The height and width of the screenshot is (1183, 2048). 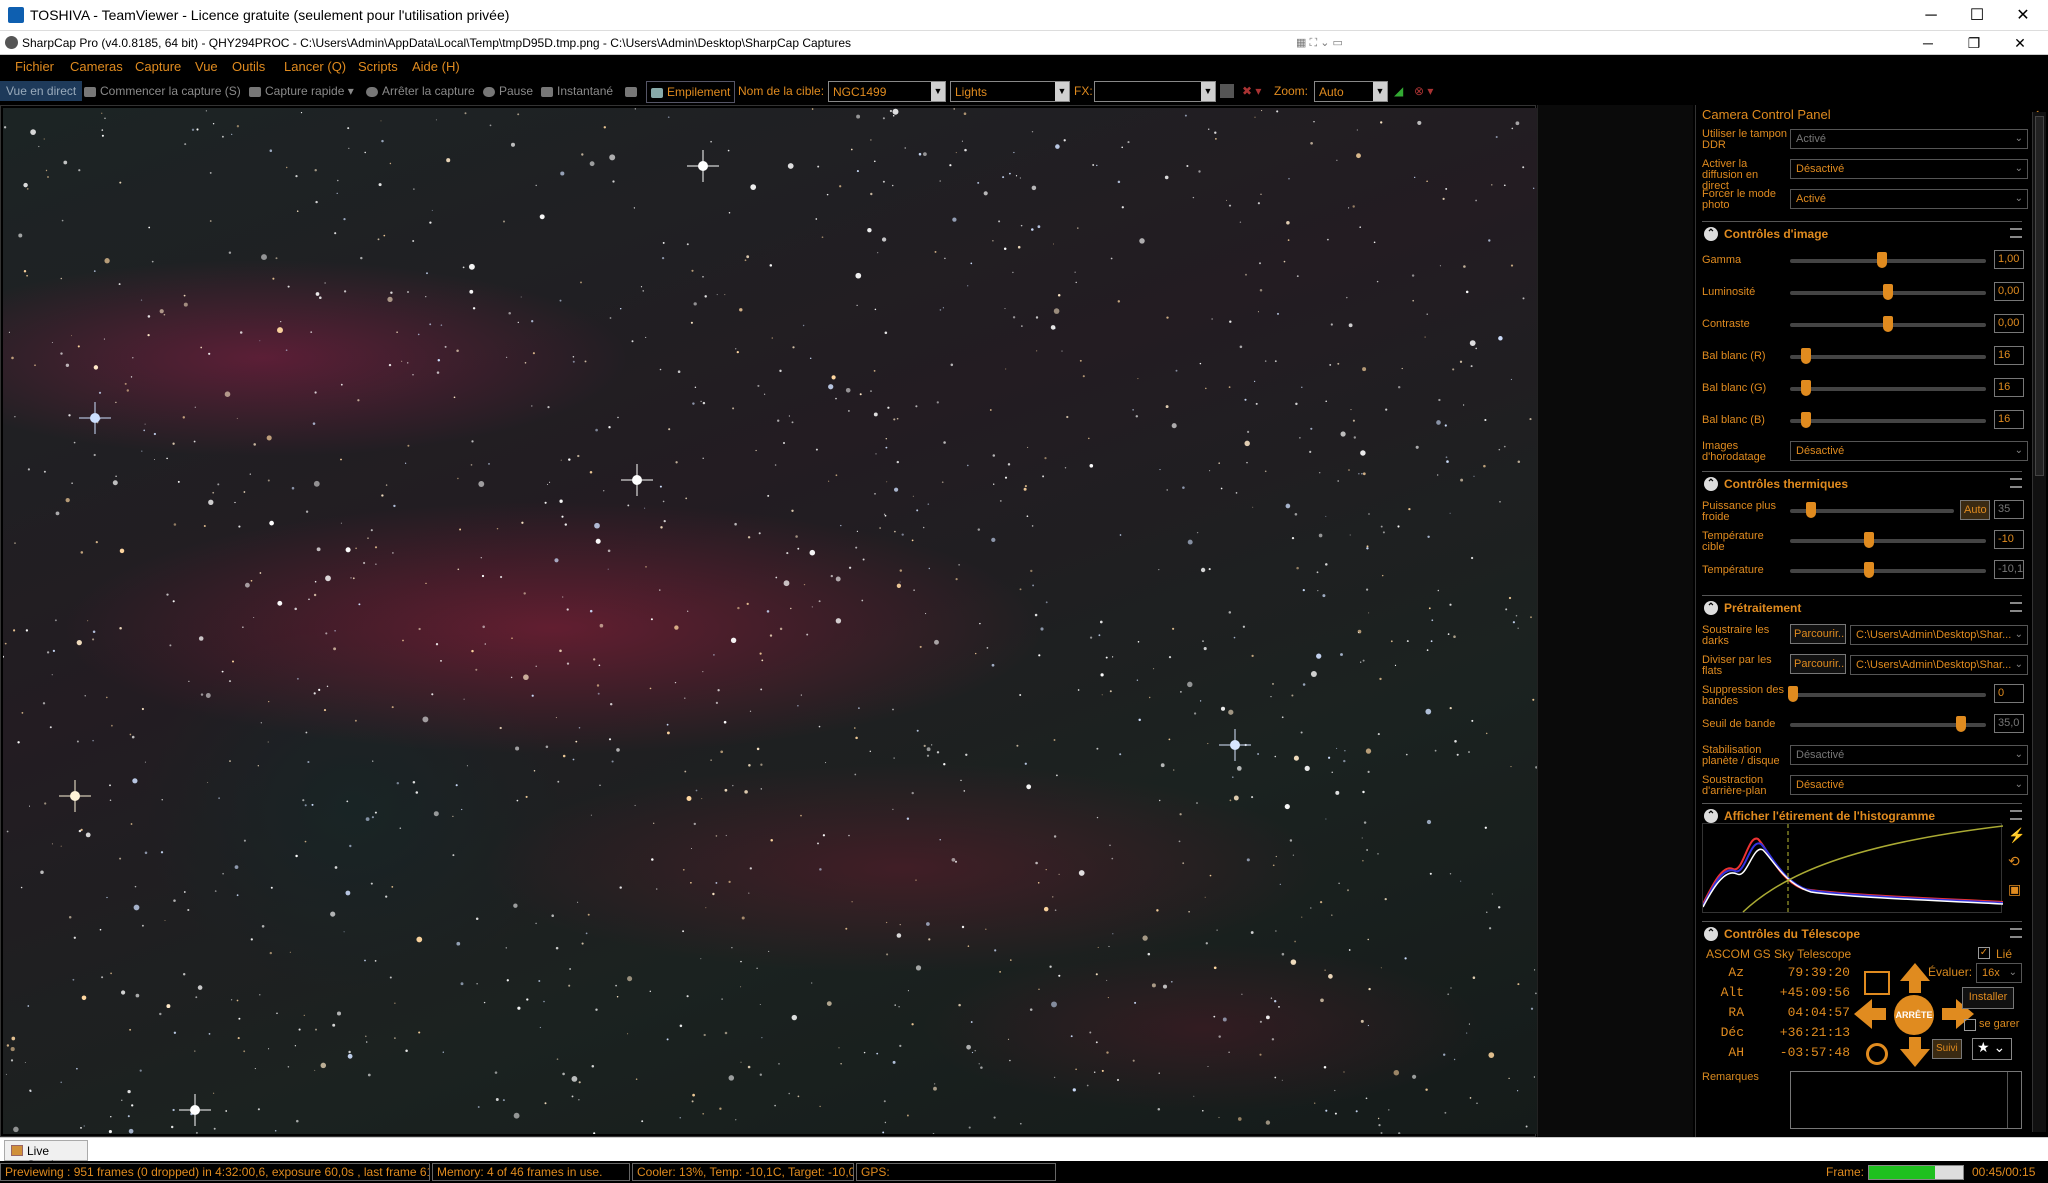 What do you see at coordinates (2016, 835) in the screenshot?
I see `lightning-icon: ⚡` at bounding box center [2016, 835].